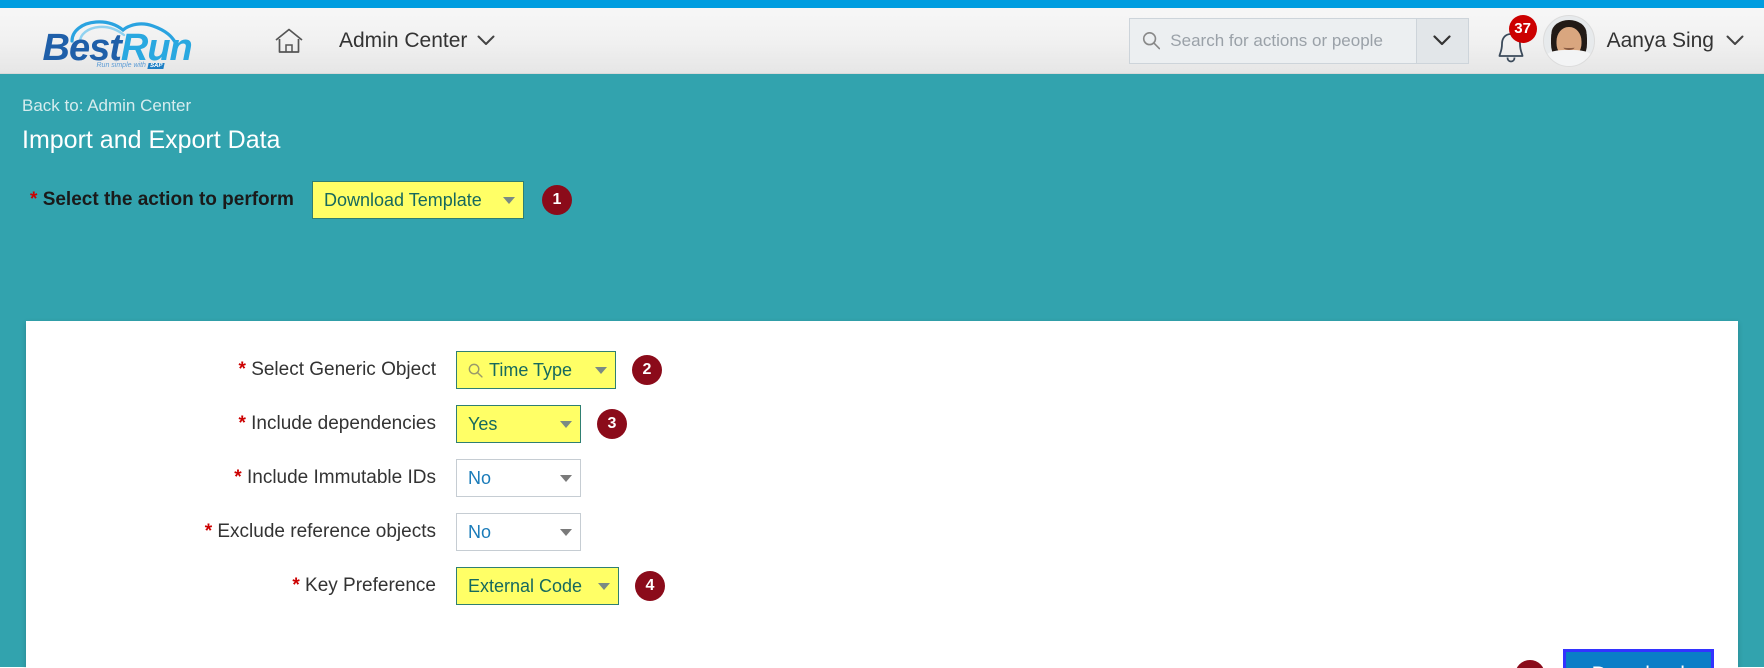 This screenshot has height=668, width=1764. I want to click on app-header: BestRun Run simple with SAP Admin Center, so click(882, 41).